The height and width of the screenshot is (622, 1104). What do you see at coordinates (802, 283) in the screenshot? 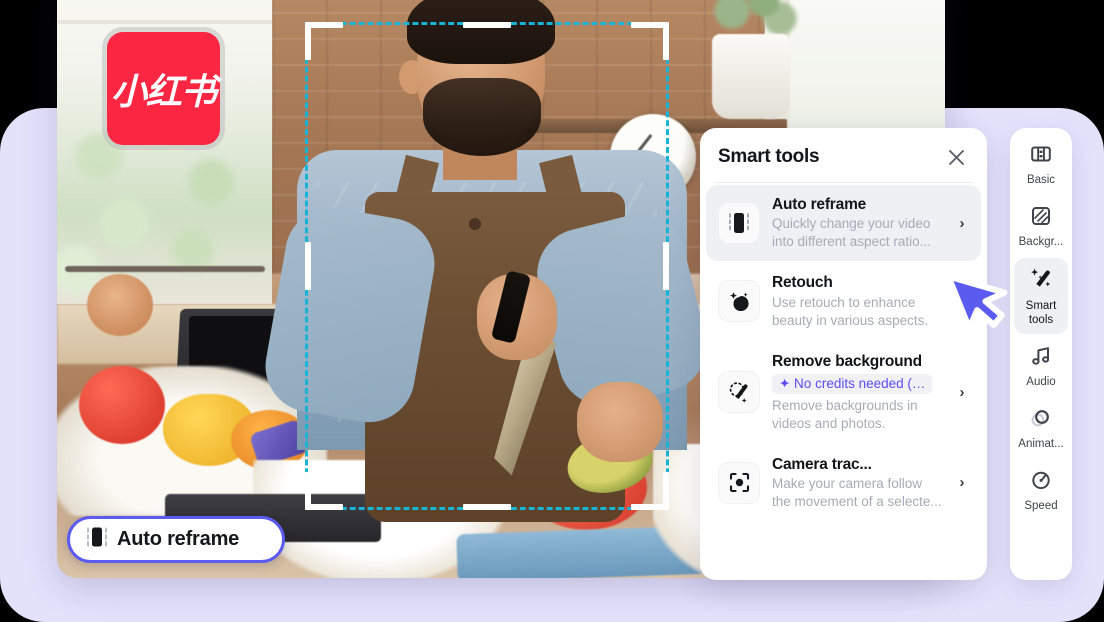
I see `tool-name: Retouch` at bounding box center [802, 283].